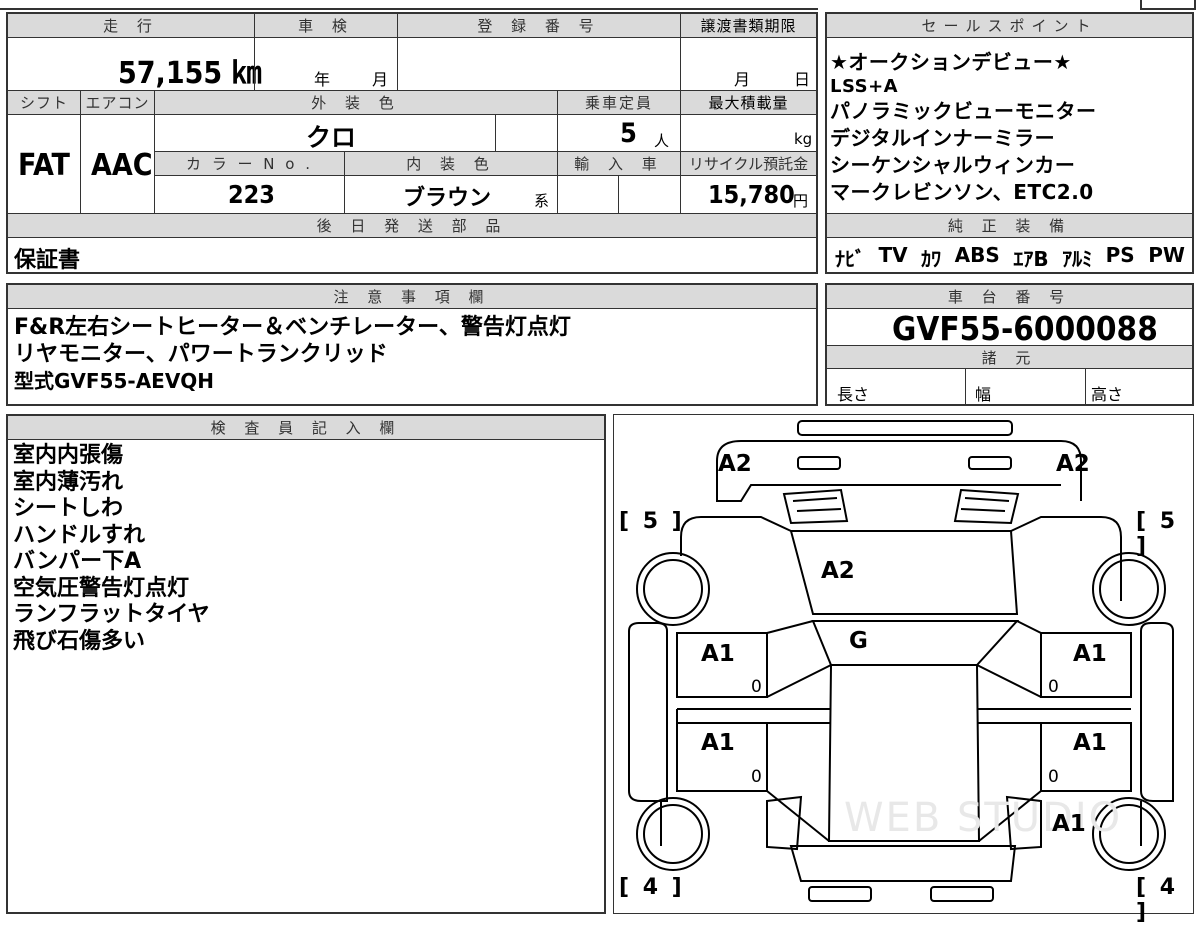 The width and height of the screenshot is (1200, 925). I want to click on chassis-number: GVF55-6000088, so click(1025, 328).